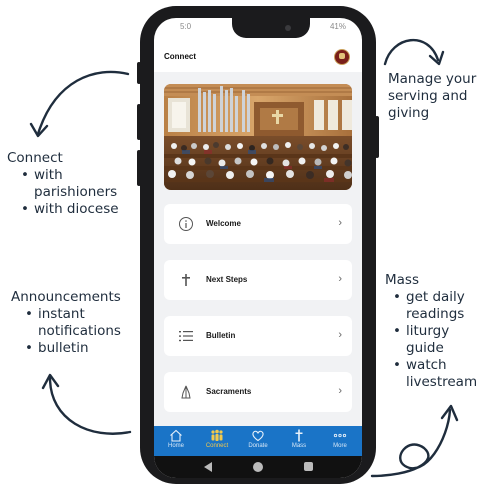 Image resolution: width=489 pixels, height=488 pixels. I want to click on menu-item-welcome: Welcome ›, so click(258, 224).